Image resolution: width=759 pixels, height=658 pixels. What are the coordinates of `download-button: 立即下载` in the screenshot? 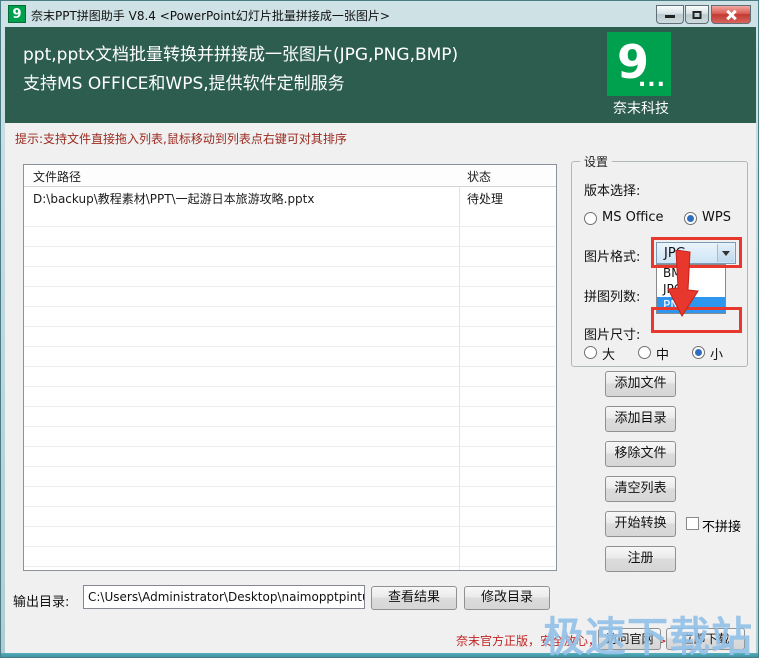 It's located at (705, 639).